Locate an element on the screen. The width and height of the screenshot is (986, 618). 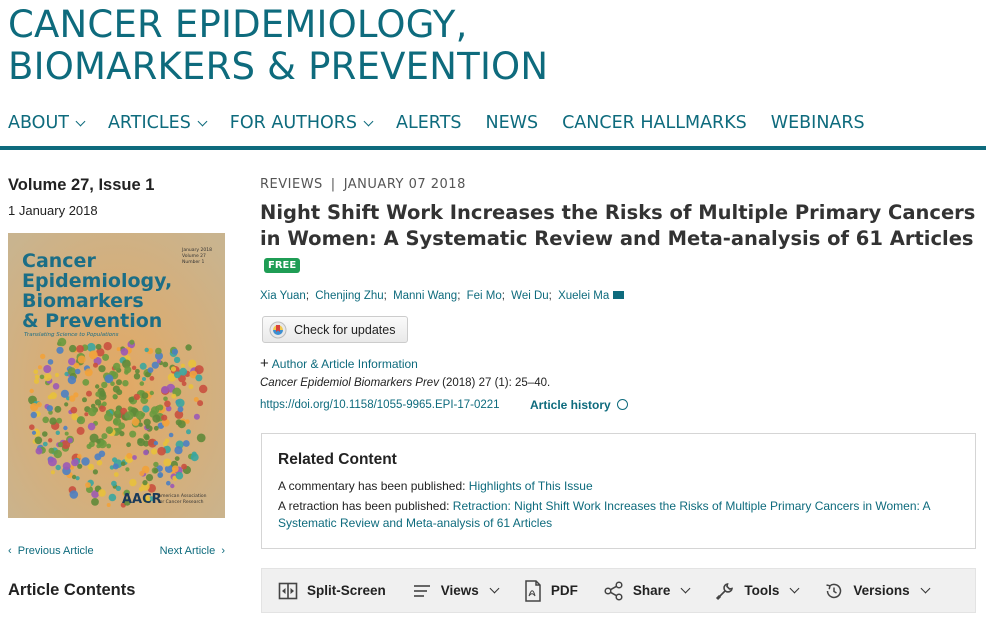
versions-dropdown: Versions is located at coordinates (877, 591).